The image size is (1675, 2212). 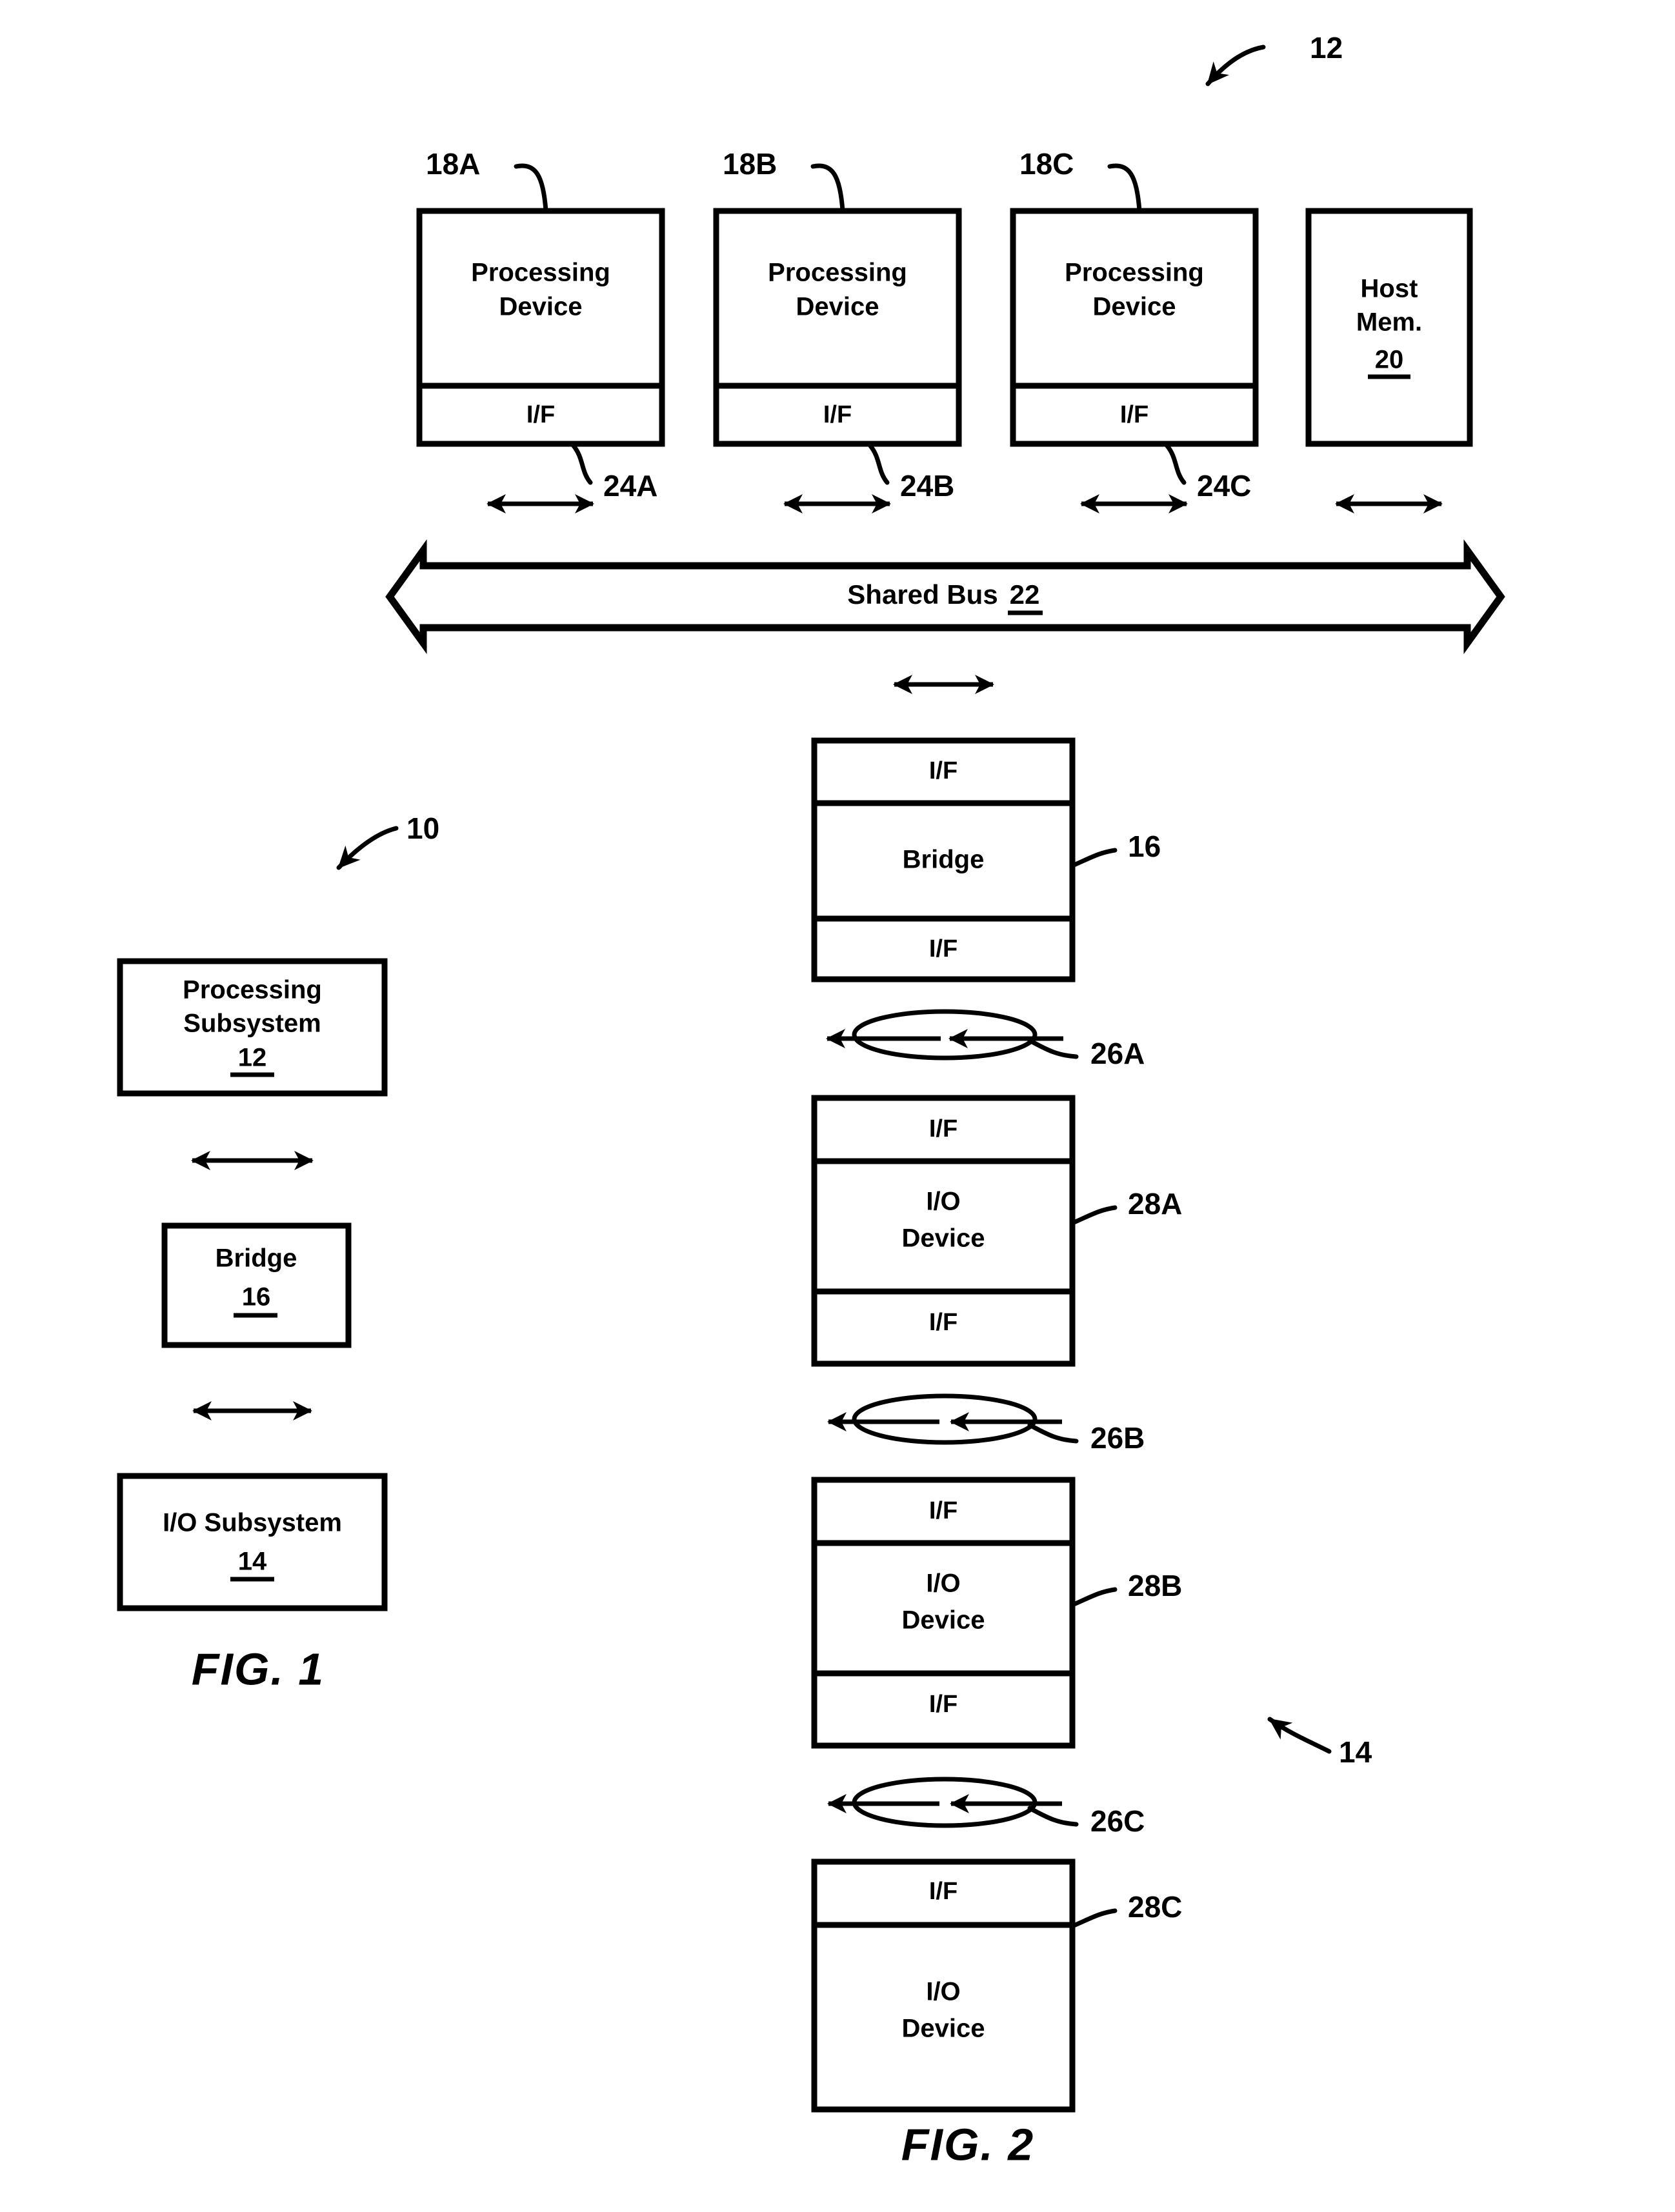 I want to click on fig1-ref-10-label: 10, so click(x=422, y=829).